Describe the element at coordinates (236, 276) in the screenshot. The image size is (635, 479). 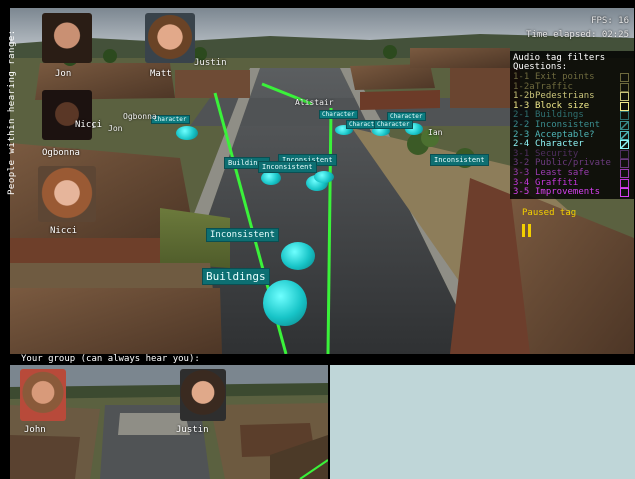
I see `tag-label-buildings: Buildings` at that location.